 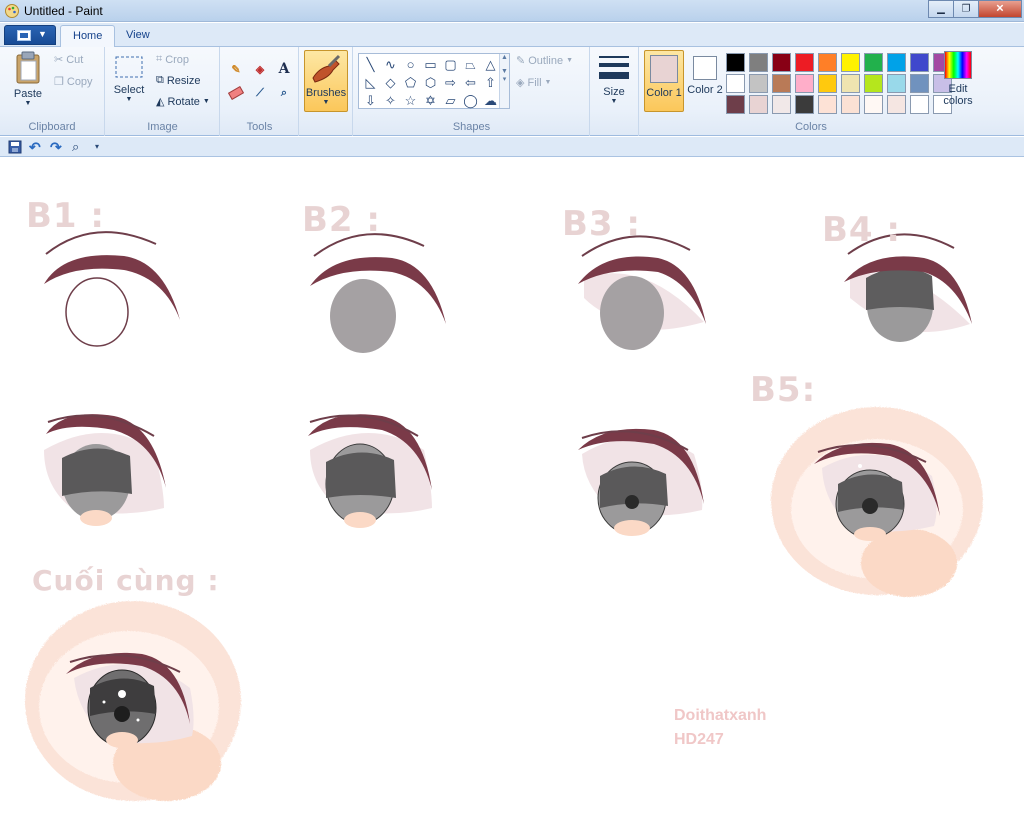 I want to click on edit-colors-button: Edit colors, so click(x=958, y=79).